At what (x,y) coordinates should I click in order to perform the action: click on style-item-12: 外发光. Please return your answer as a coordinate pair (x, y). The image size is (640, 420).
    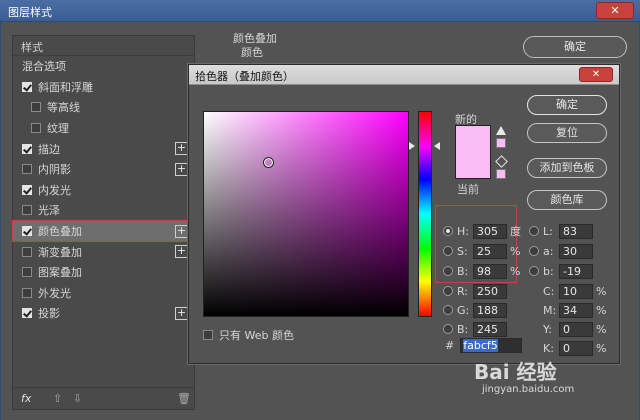
    Looking at the image, I should click on (103, 293).